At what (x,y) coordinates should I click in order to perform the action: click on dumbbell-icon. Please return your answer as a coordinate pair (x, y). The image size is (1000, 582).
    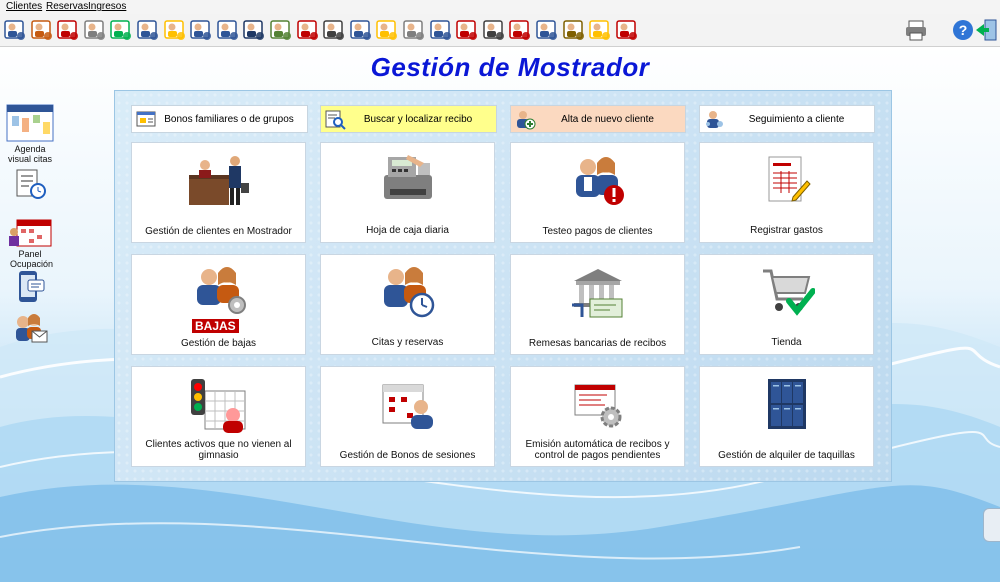
    Looking at the image, I should click on (574, 30).